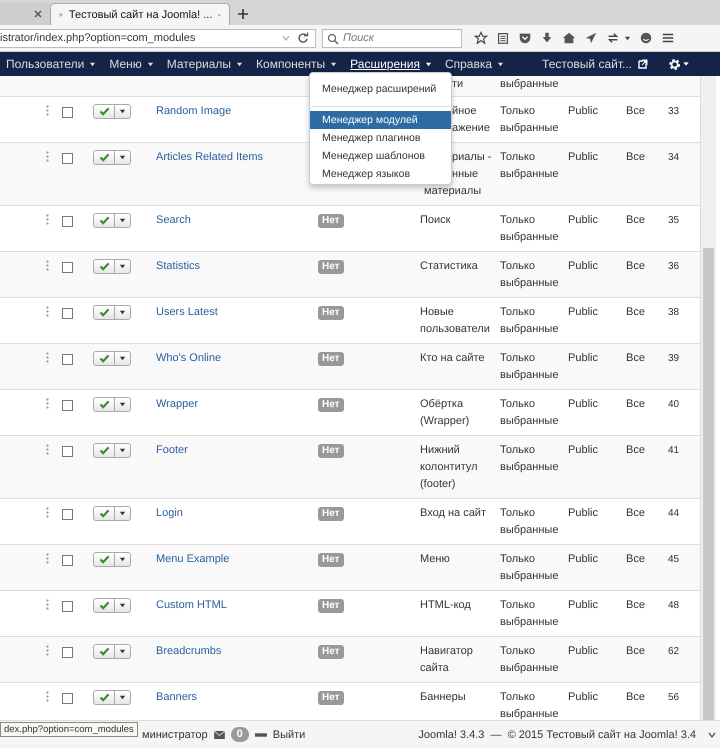 The height and width of the screenshot is (748, 720). I want to click on clipboard-icon, so click(503, 38).